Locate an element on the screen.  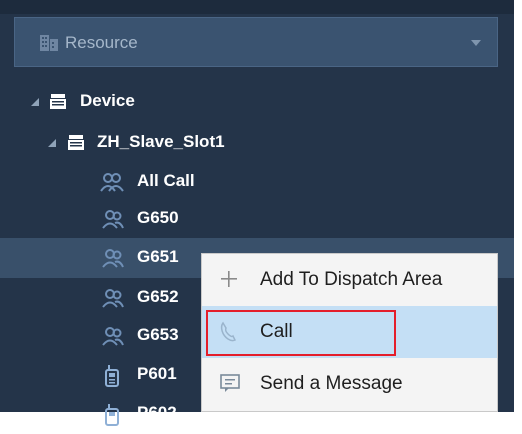
tree-item-label: G650 is located at coordinates (158, 217).